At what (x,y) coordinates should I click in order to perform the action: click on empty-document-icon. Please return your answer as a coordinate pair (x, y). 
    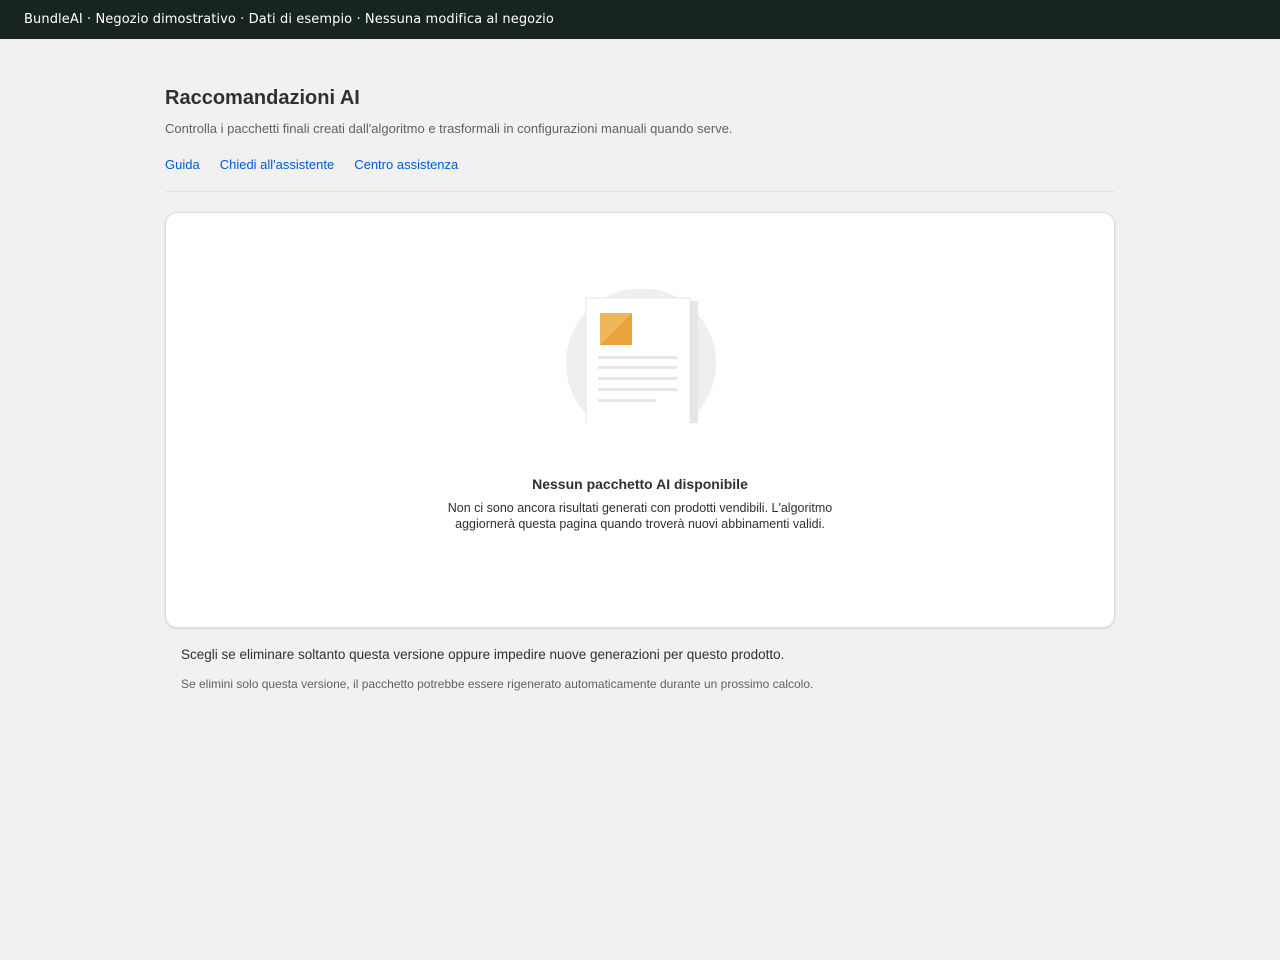
    Looking at the image, I should click on (642, 357).